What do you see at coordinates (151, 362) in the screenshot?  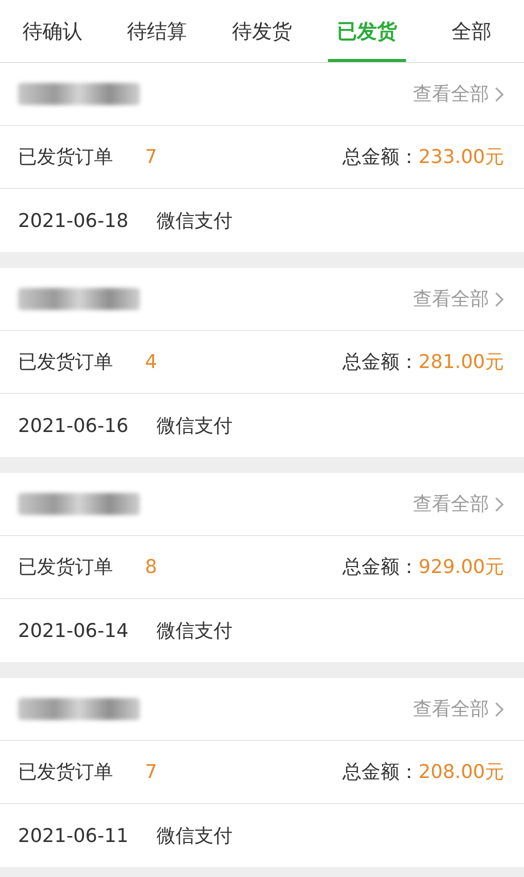 I see `order-count: 4` at bounding box center [151, 362].